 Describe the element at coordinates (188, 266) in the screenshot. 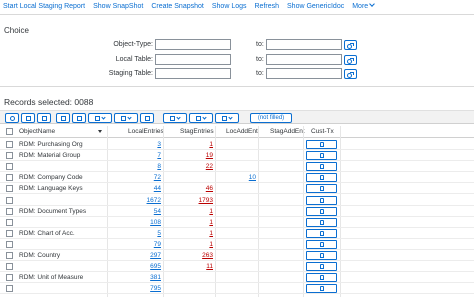

I see `stag-entries-link: 11` at that location.